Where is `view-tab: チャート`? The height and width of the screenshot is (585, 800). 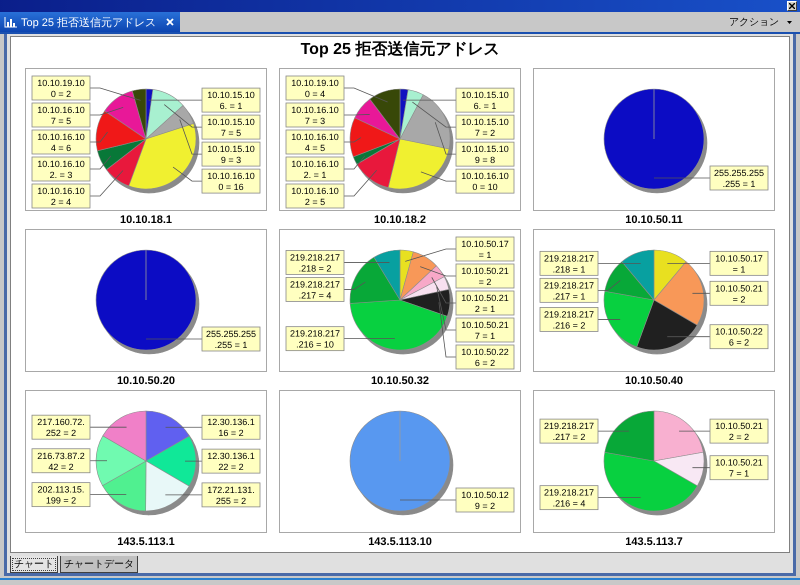
view-tab: チャート is located at coordinates (34, 564).